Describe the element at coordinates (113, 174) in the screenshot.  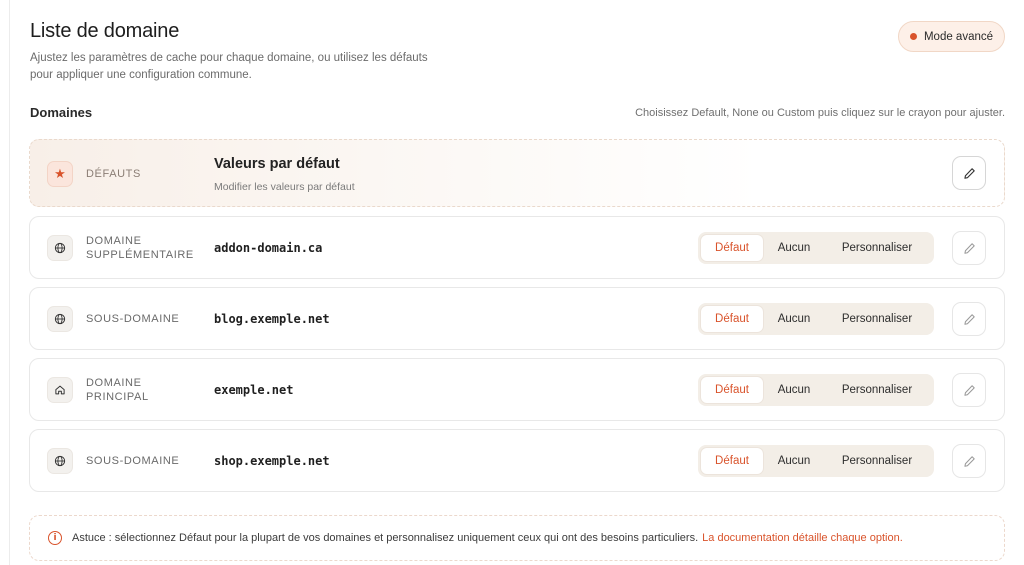
I see `defaults-type-label: DÉFAUTS` at that location.